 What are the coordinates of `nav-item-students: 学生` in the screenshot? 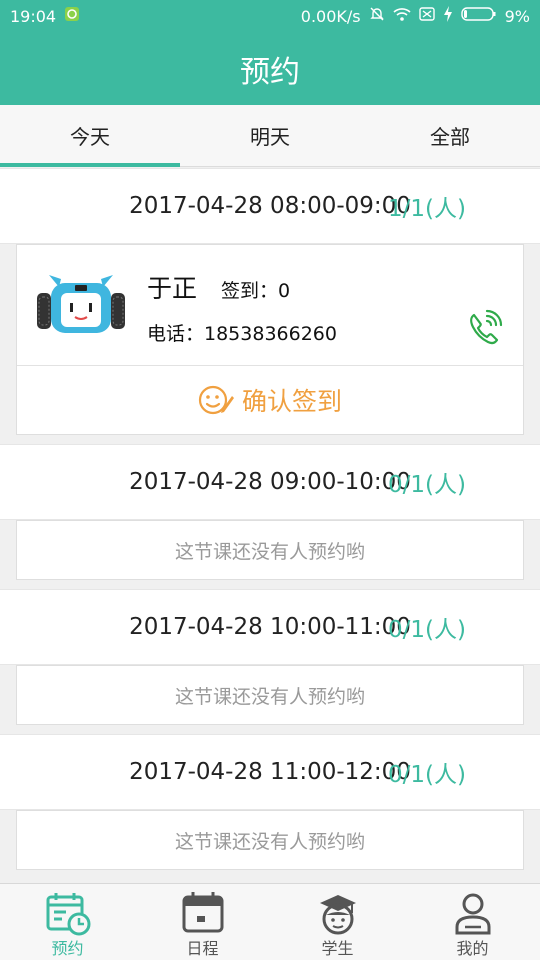 It's located at (337, 922).